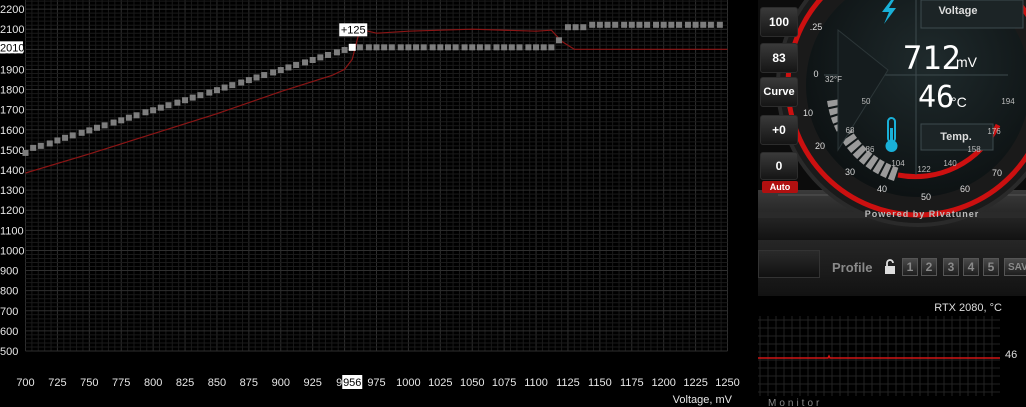  I want to click on profile-slot-5: 5, so click(991, 267).